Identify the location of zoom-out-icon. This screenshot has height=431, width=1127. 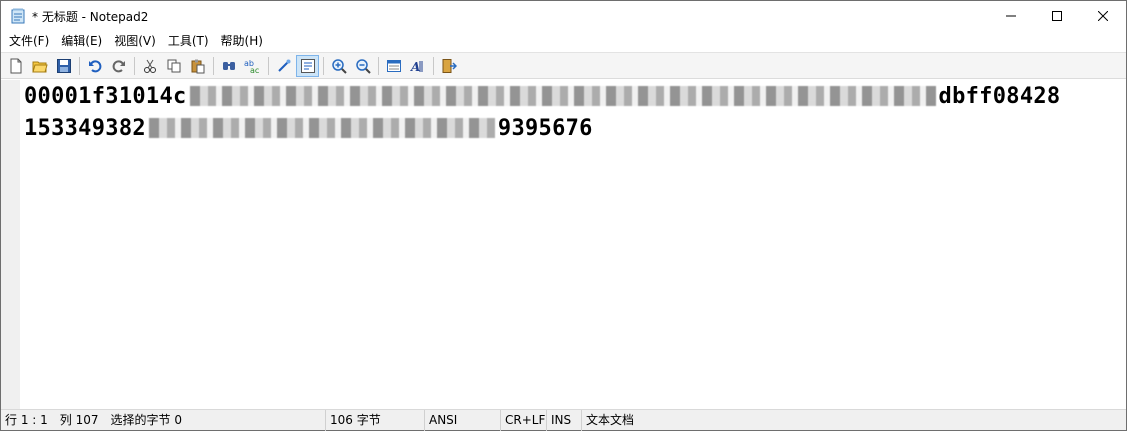
(363, 66).